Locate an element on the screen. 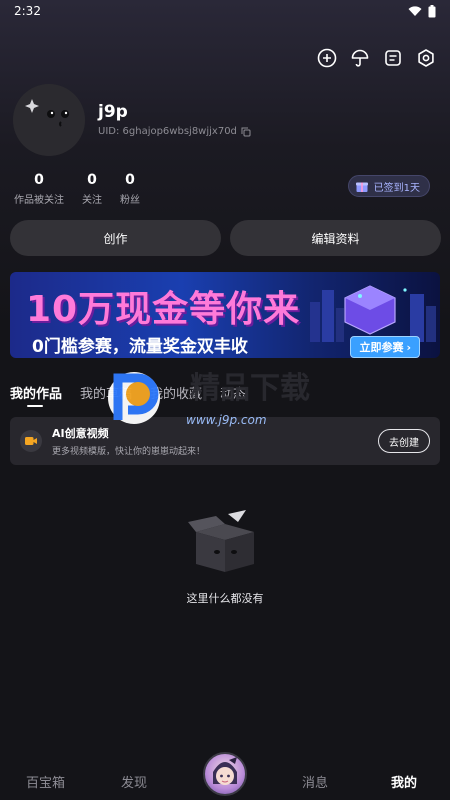 The height and width of the screenshot is (800, 450). edit-profile-button: 编辑资料 is located at coordinates (335, 238).